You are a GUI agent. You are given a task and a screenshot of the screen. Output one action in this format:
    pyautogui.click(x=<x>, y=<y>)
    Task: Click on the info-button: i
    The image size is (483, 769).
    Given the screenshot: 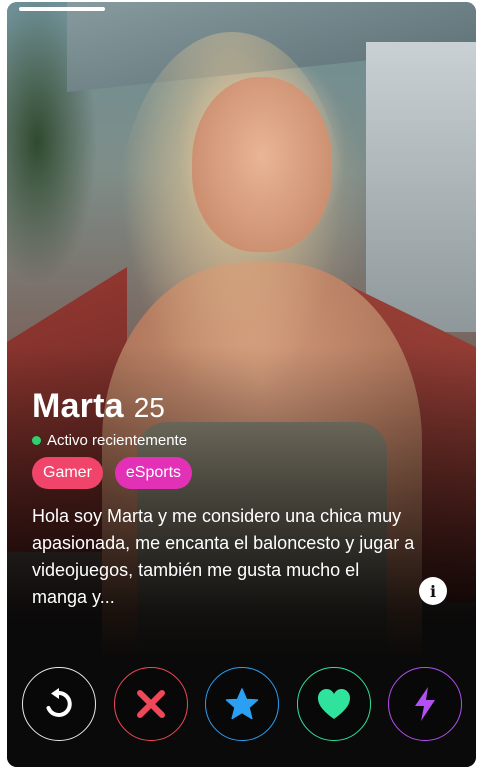 What is the action you would take?
    pyautogui.click(x=433, y=591)
    